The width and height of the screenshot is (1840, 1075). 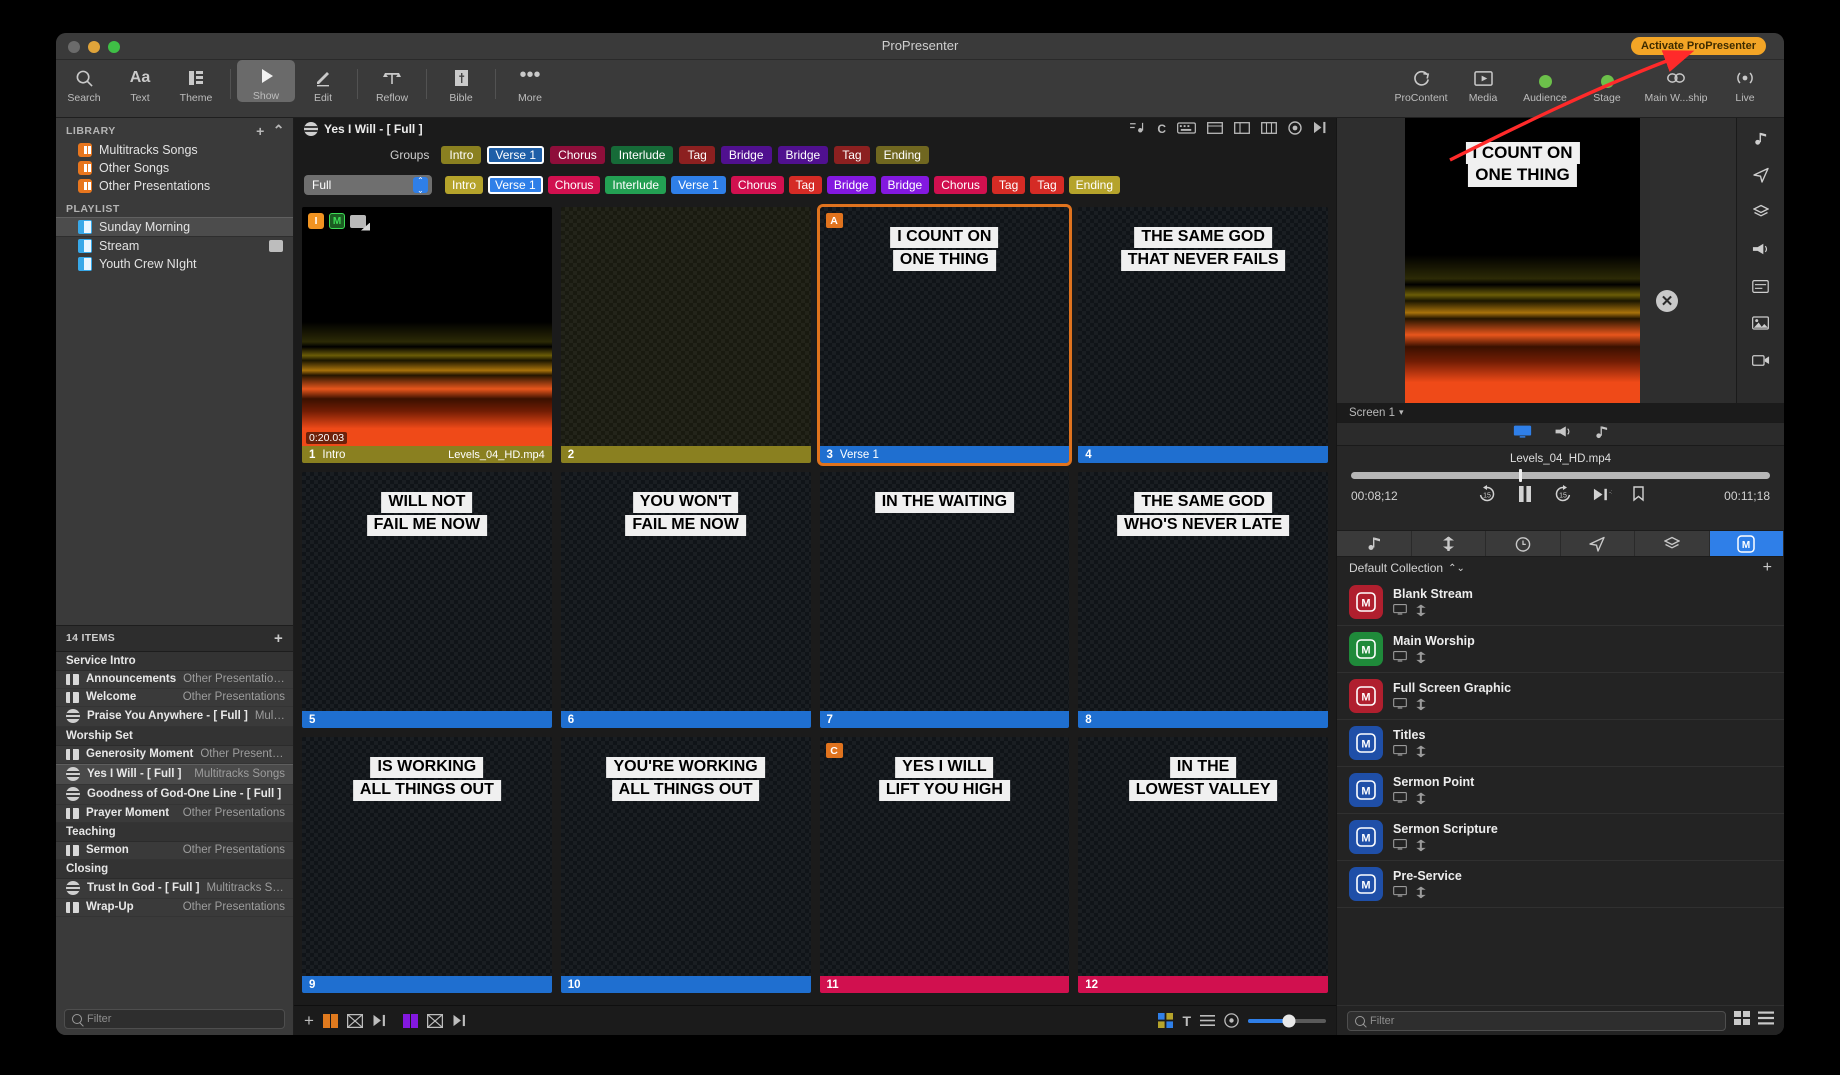 What do you see at coordinates (1523, 543) in the screenshot?
I see `tab-timers` at bounding box center [1523, 543].